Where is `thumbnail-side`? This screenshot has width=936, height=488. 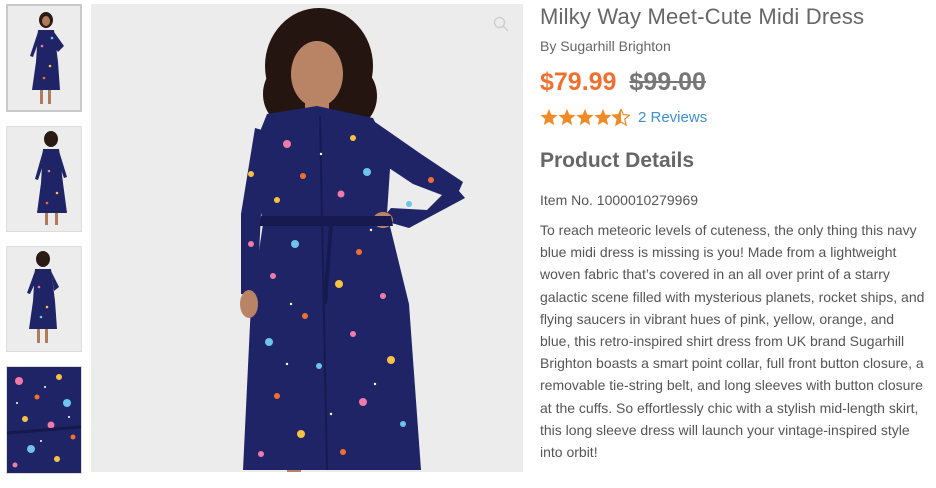
thumbnail-side is located at coordinates (44, 299).